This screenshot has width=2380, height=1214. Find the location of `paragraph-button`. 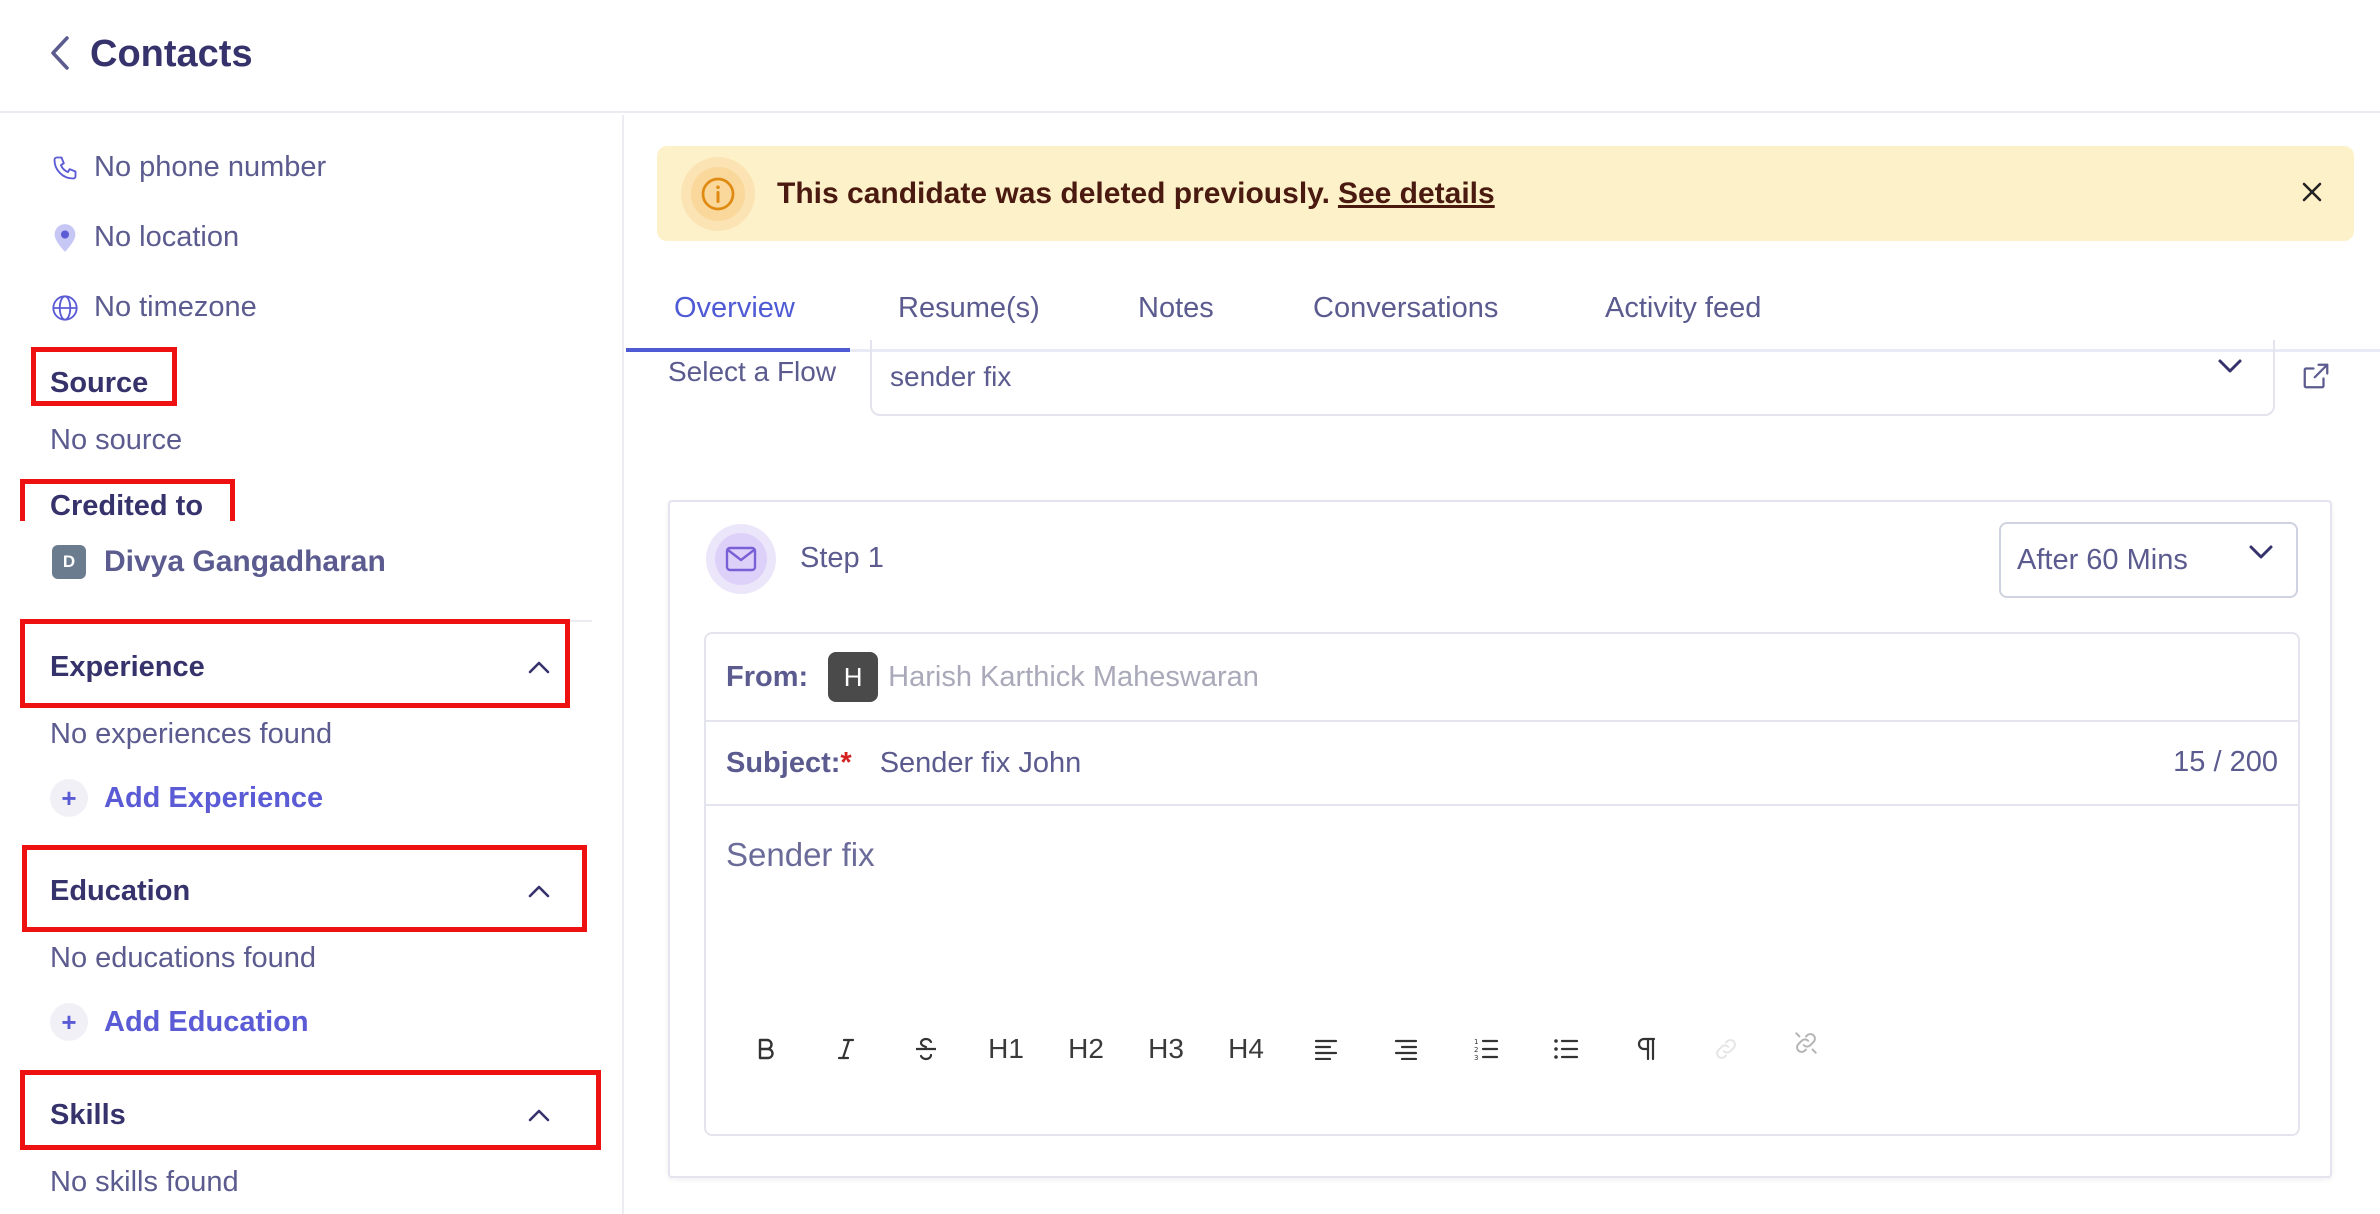

paragraph-button is located at coordinates (1646, 1049).